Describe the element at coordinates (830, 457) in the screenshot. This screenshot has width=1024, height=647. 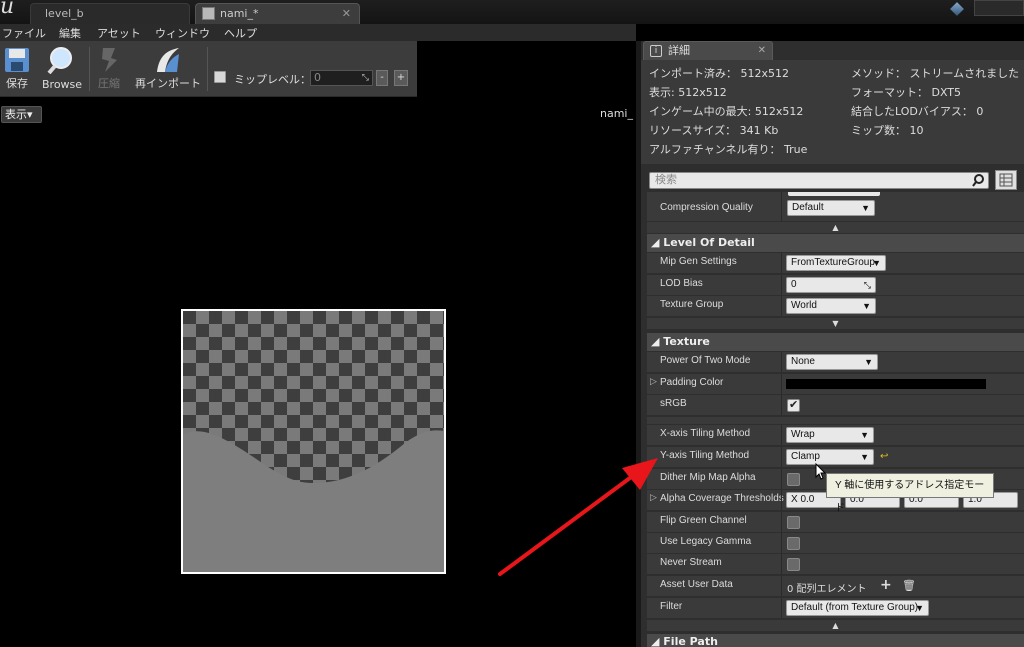
I see `y-tiling-combo: Clamp ▼` at that location.